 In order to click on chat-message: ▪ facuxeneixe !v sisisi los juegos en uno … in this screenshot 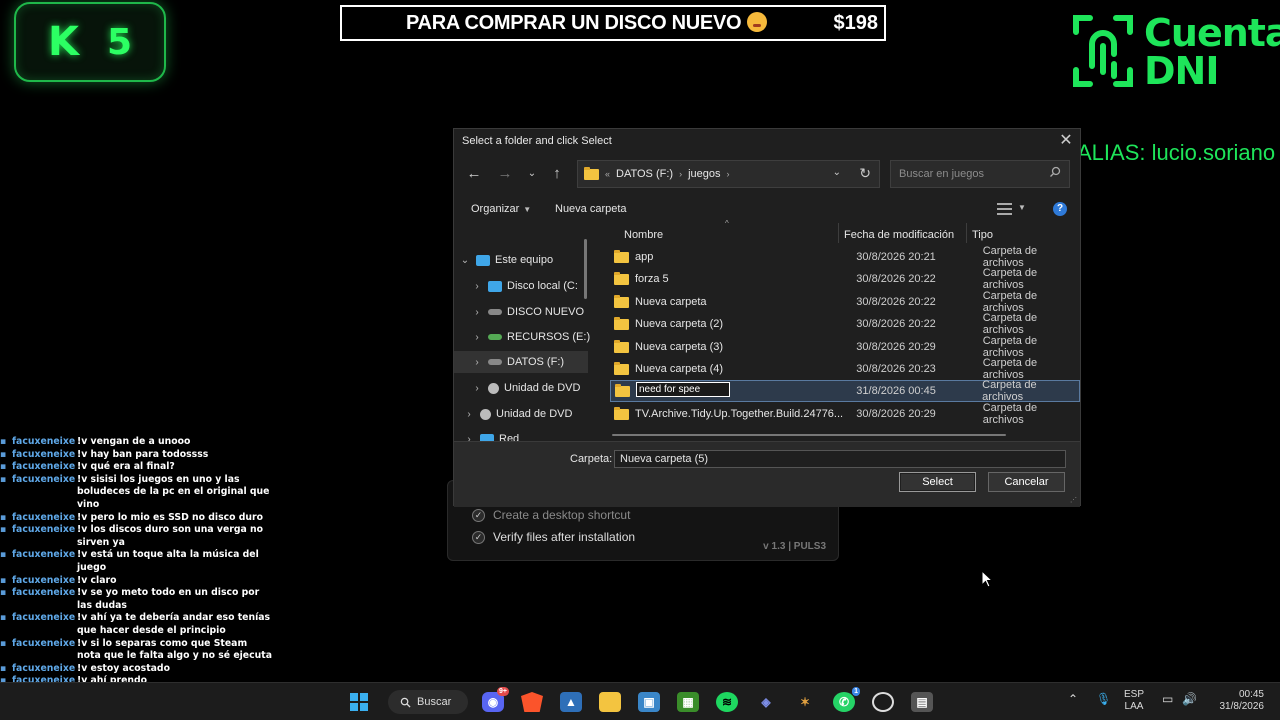, I will do `click(145, 493)`.